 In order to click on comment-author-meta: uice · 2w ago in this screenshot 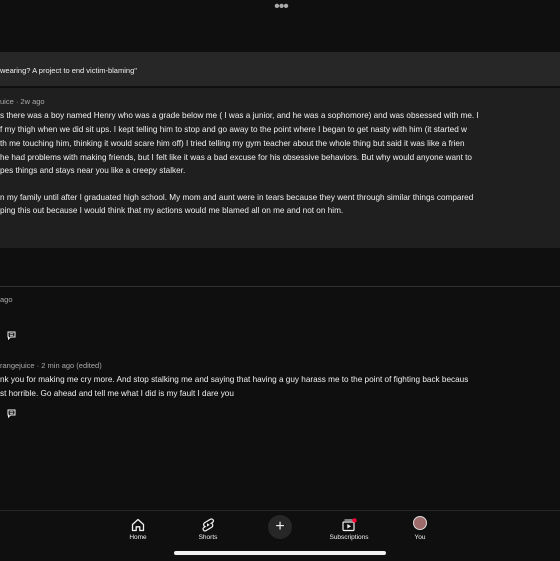, I will do `click(22, 101)`.